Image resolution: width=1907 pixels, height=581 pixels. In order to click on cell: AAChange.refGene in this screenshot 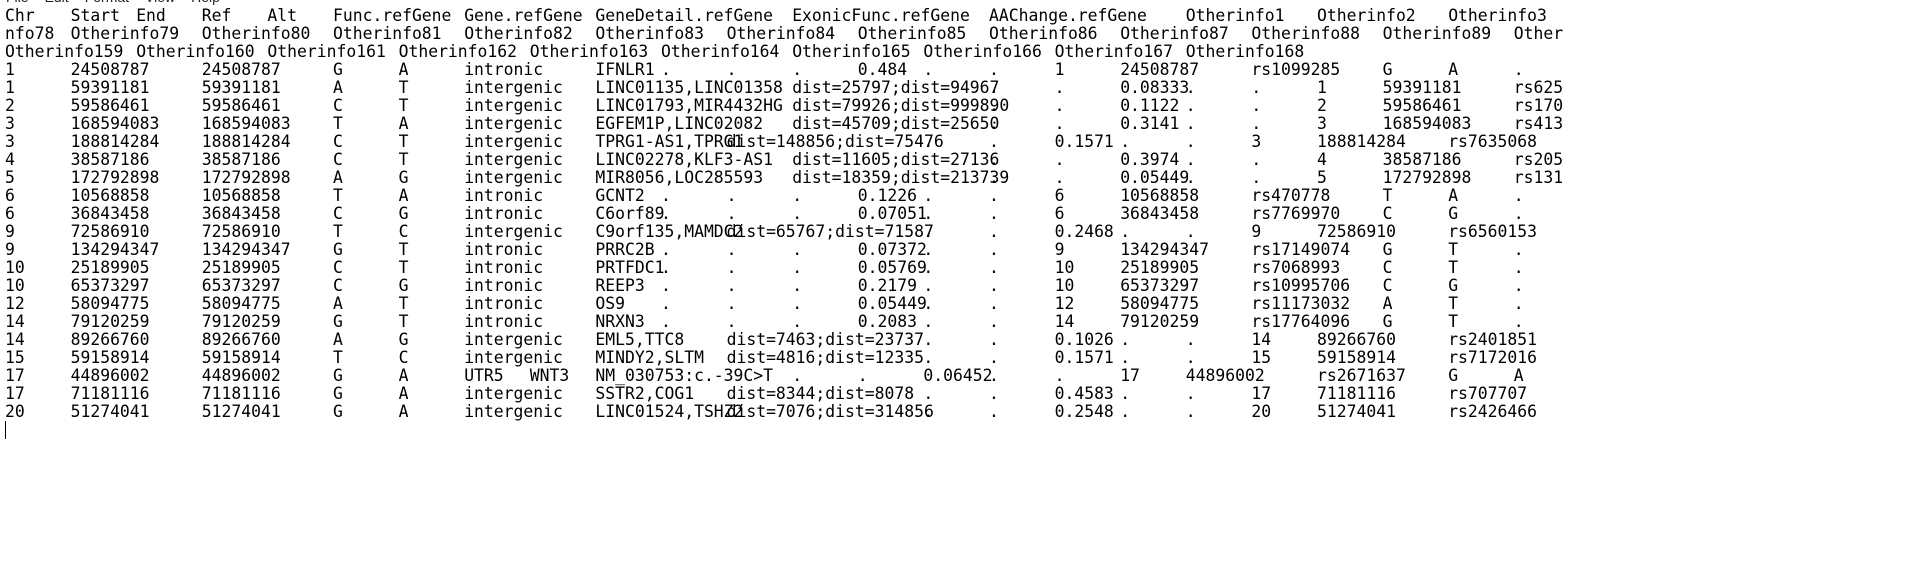, I will do `click(1068, 16)`.